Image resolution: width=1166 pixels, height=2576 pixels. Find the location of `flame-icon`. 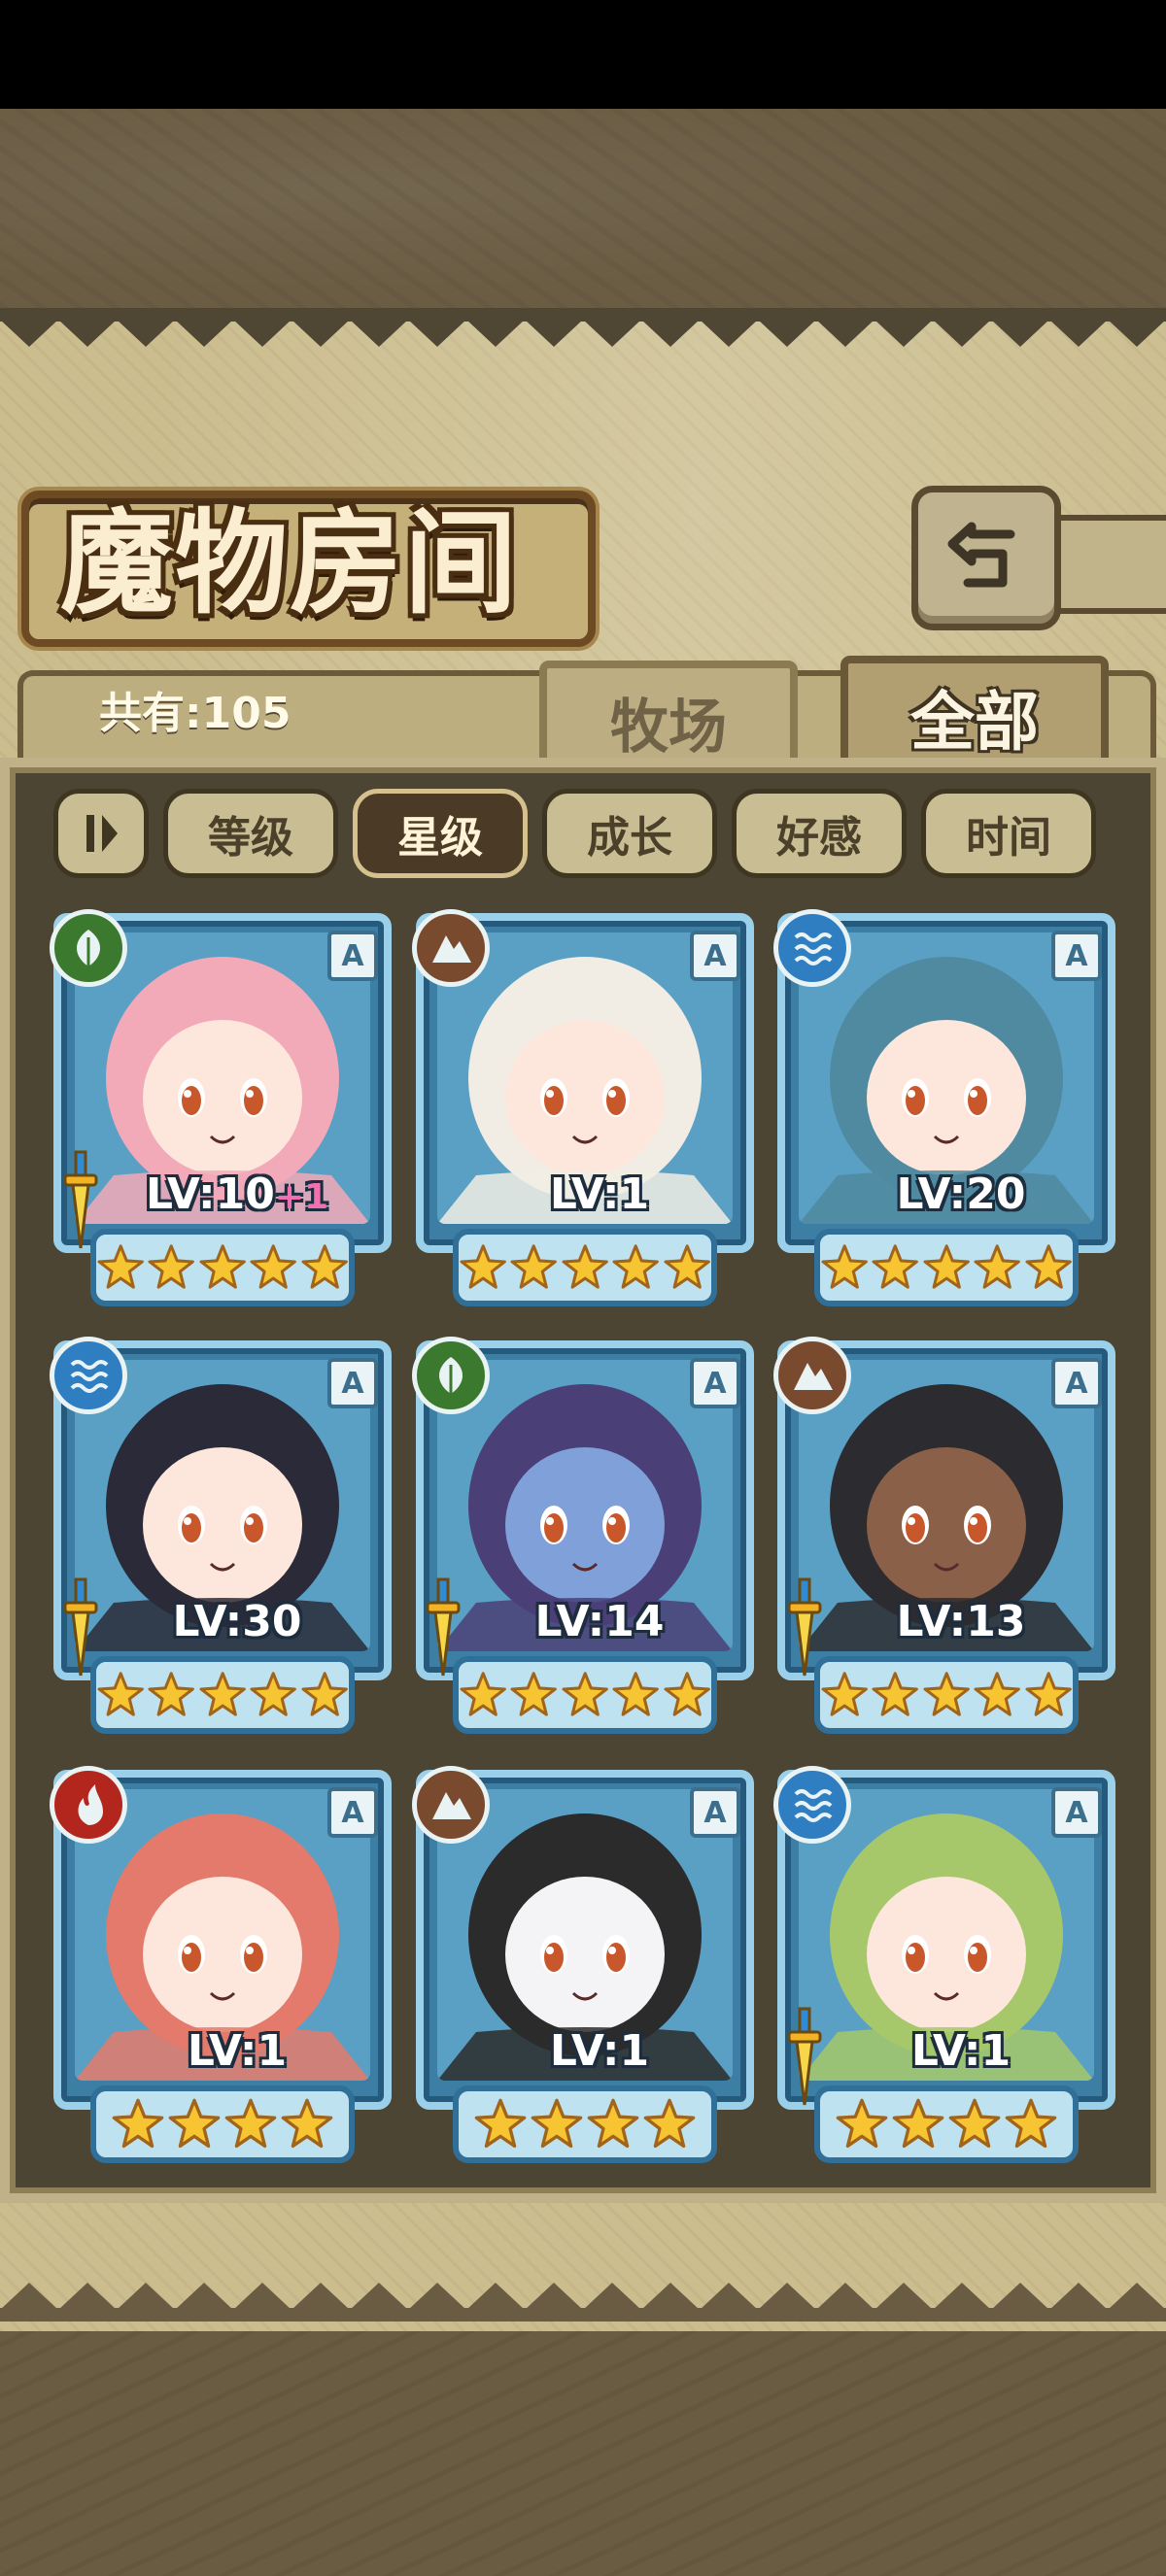

flame-icon is located at coordinates (90, 1804).